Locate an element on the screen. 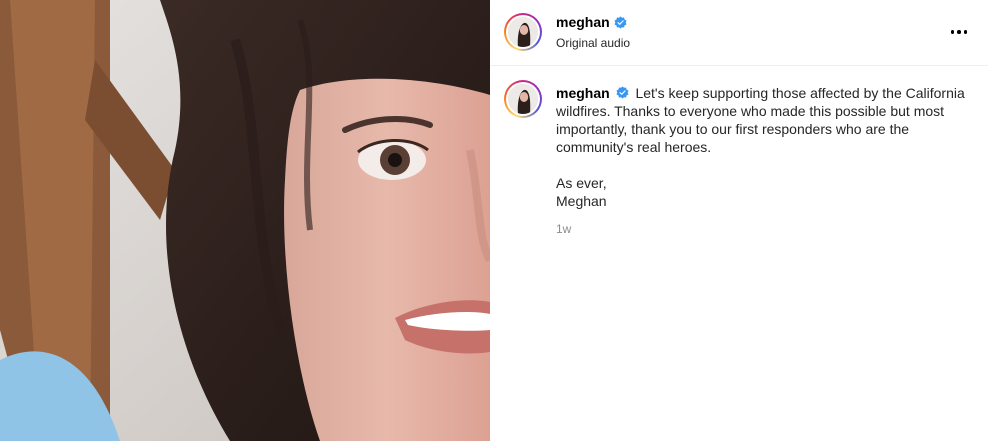 The image size is (988, 441). caption-avatar-story-ring is located at coordinates (523, 99).